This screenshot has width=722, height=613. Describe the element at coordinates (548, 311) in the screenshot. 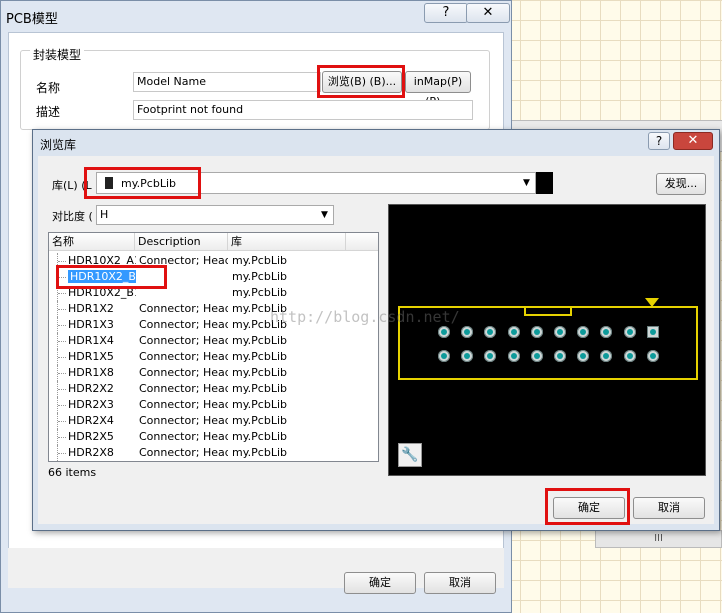

I see `pin1-notch` at that location.